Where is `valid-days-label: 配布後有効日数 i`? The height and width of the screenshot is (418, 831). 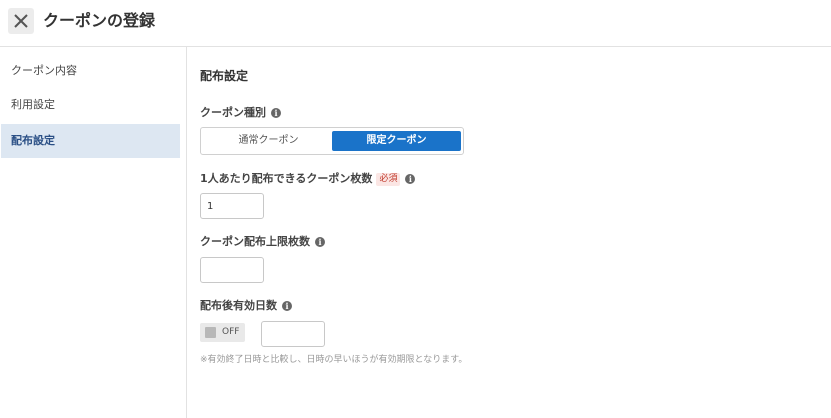
valid-days-label: 配布後有効日数 i is located at coordinates (246, 306).